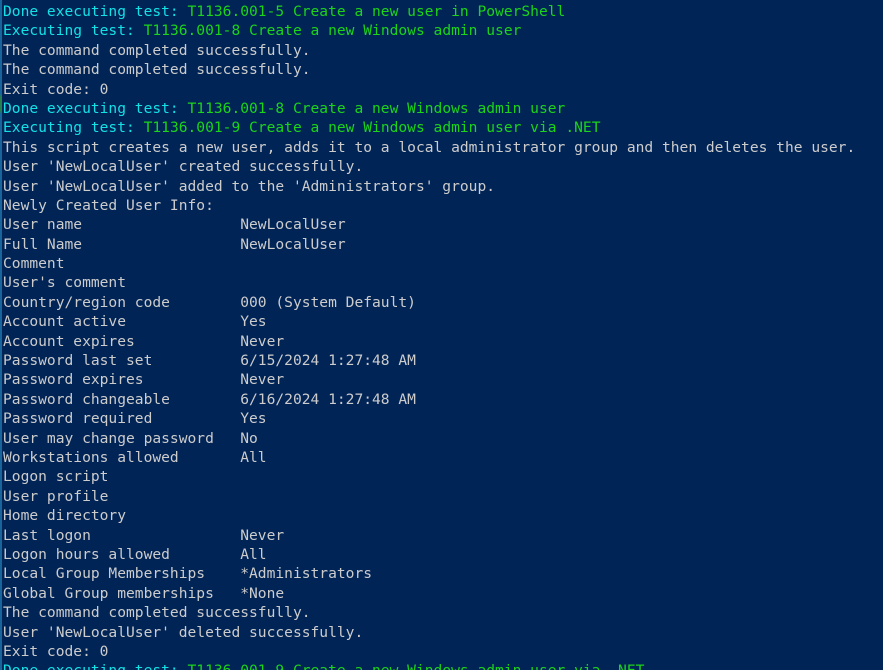  What do you see at coordinates (135, 554) in the screenshot?
I see `terminal-text-segment: Logon hours allowed All` at bounding box center [135, 554].